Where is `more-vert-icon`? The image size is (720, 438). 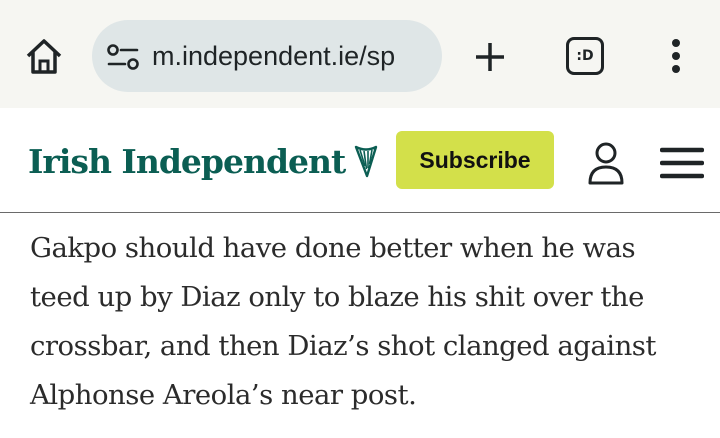 more-vert-icon is located at coordinates (676, 56).